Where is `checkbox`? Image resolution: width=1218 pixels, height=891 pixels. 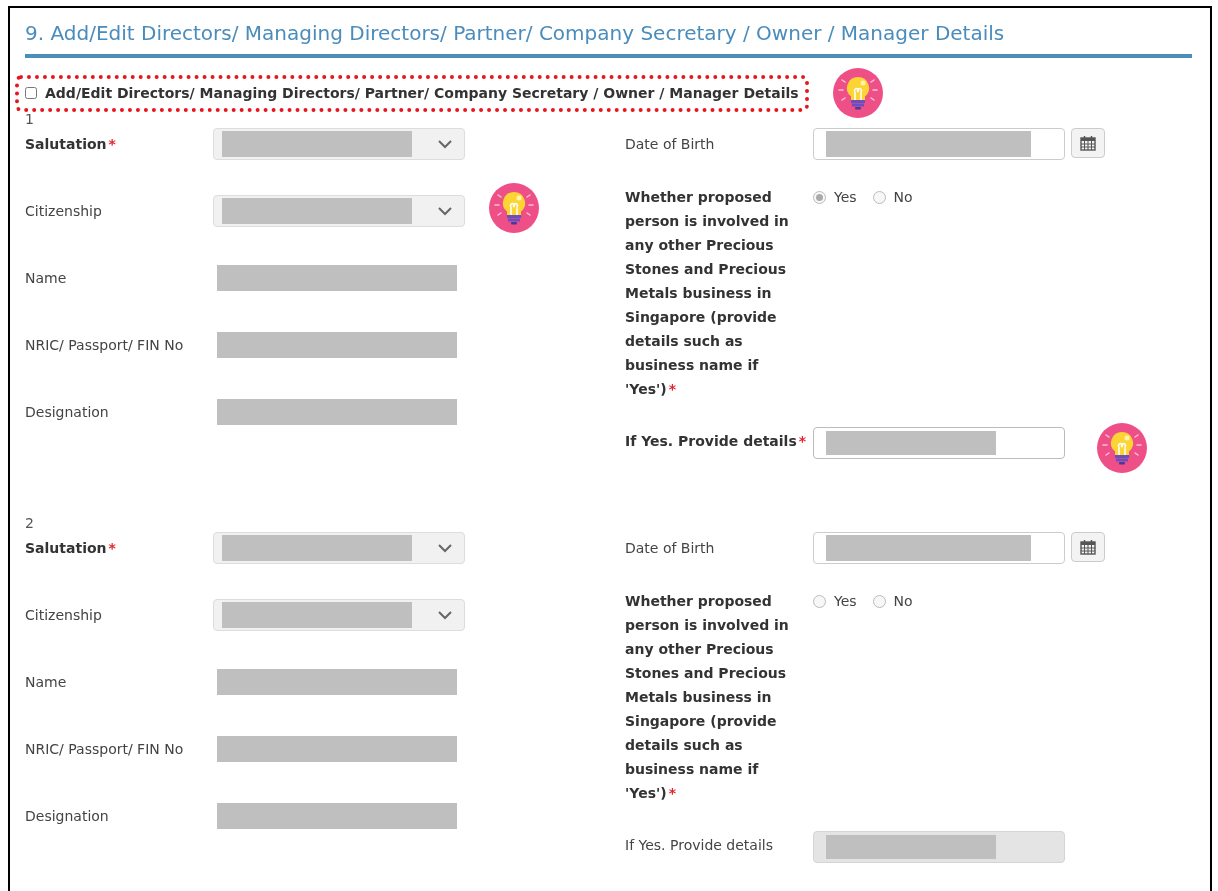 checkbox is located at coordinates (31, 93).